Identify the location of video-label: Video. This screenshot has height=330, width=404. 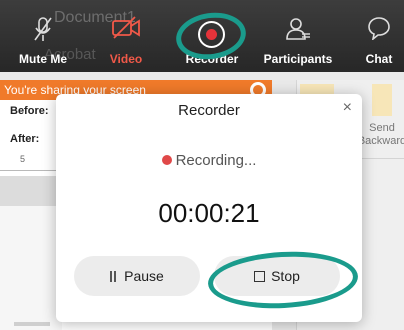
(126, 59).